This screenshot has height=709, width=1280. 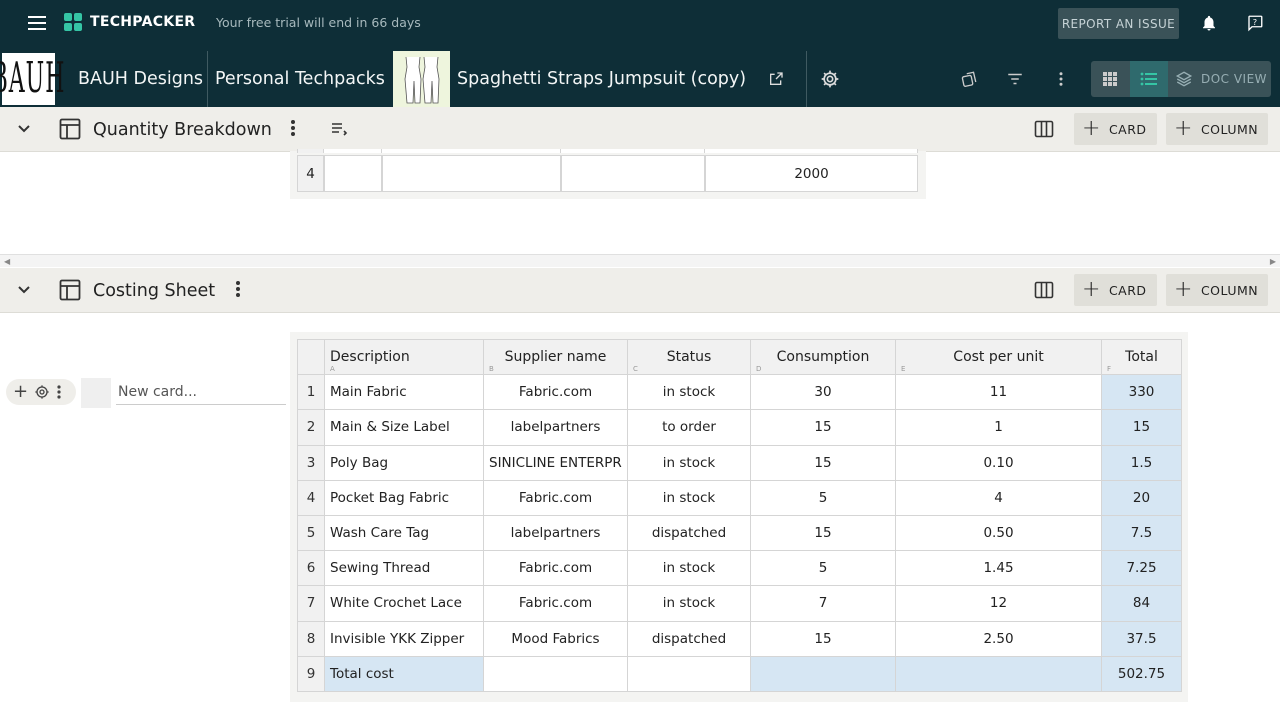 What do you see at coordinates (404, 603) in the screenshot?
I see `description-cell: White Crochet Lace` at bounding box center [404, 603].